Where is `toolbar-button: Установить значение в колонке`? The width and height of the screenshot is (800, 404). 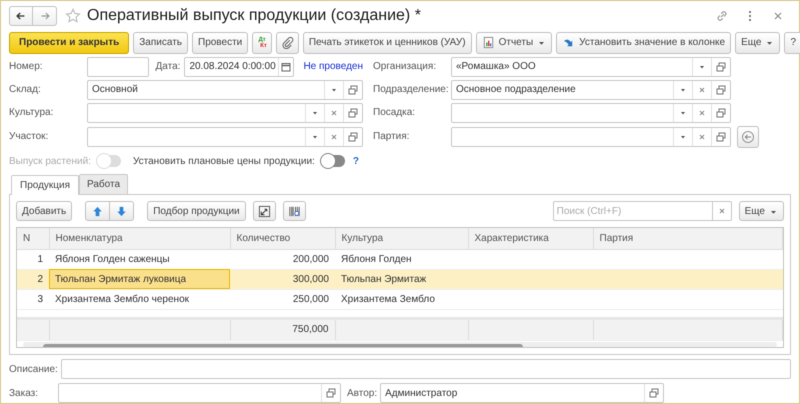
toolbar-button: Установить значение в колонке is located at coordinates (644, 43).